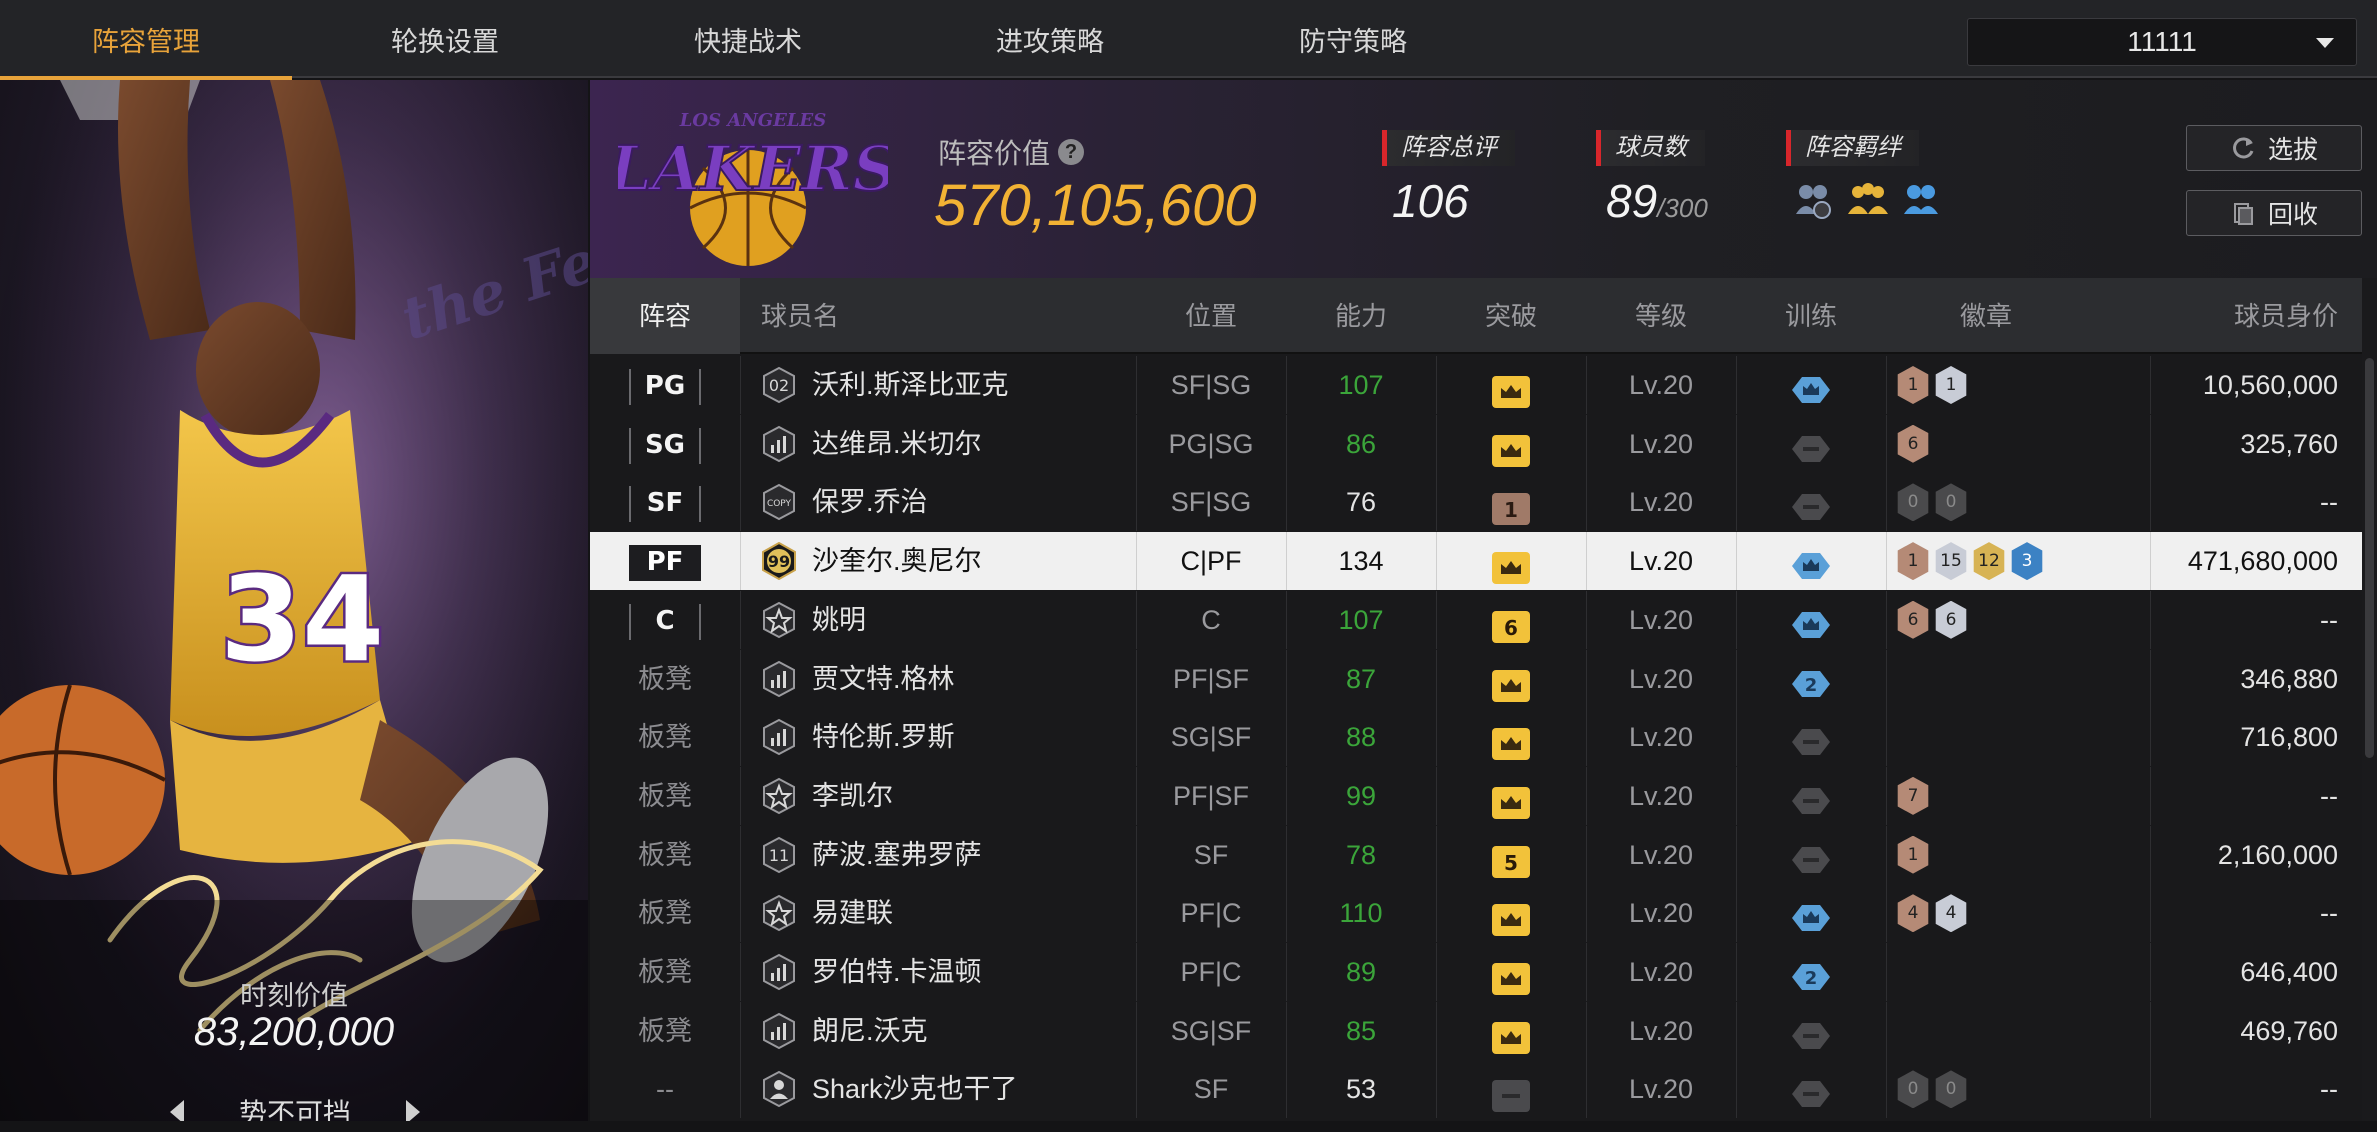 The image size is (2377, 1132). Describe the element at coordinates (938, 679) in the screenshot. I see `player-name-cell: 贾文特.格林` at that location.